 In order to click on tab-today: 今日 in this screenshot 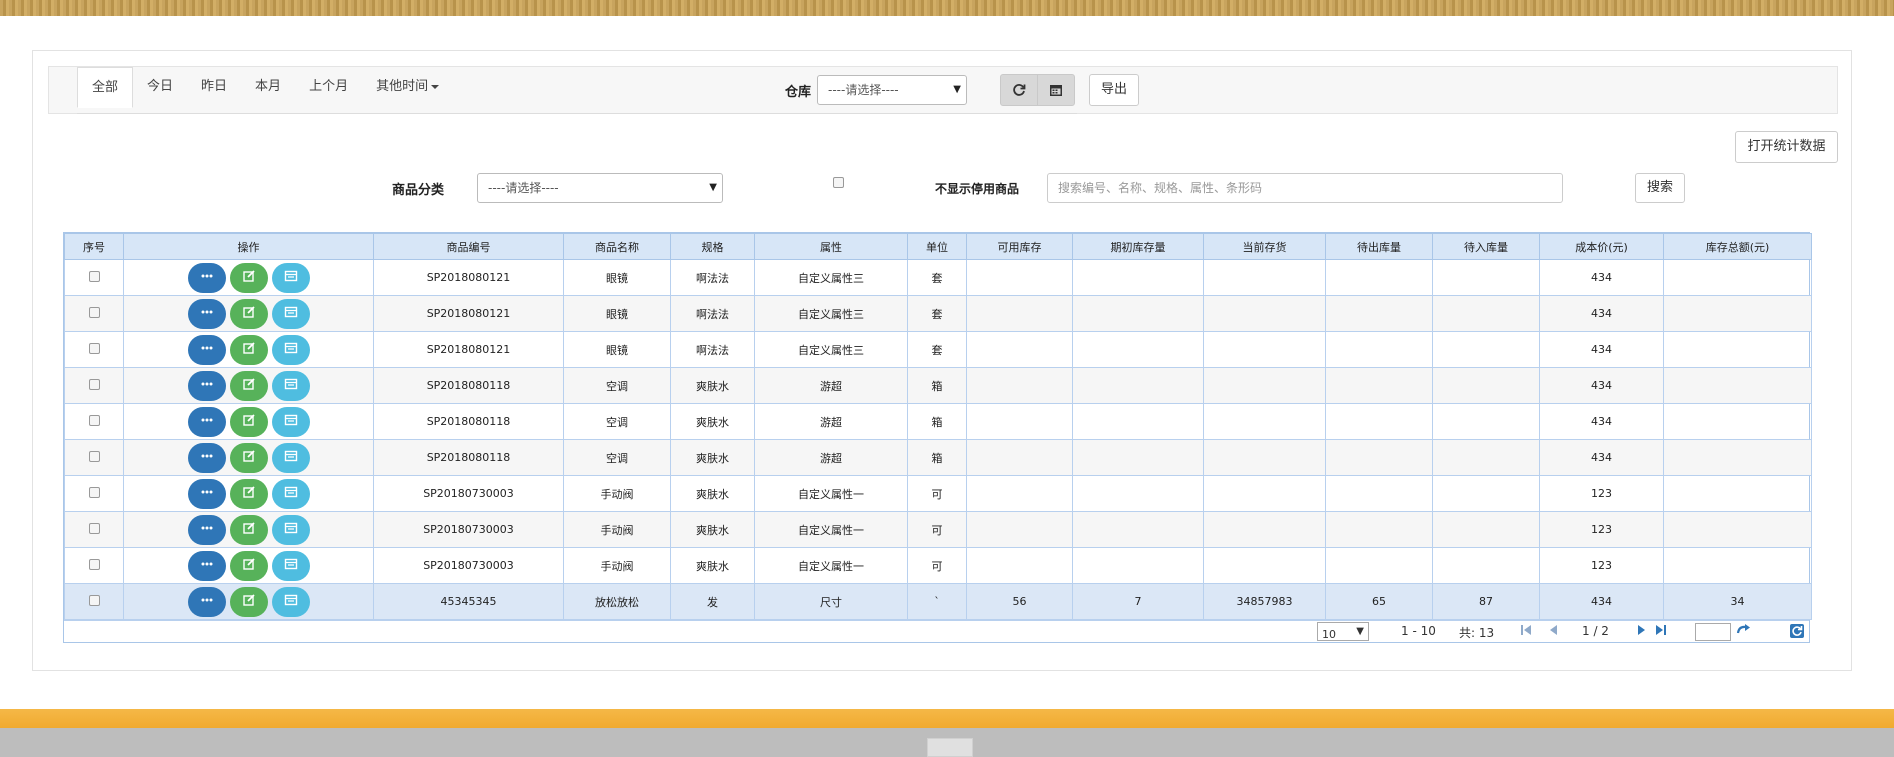, I will do `click(160, 87)`.